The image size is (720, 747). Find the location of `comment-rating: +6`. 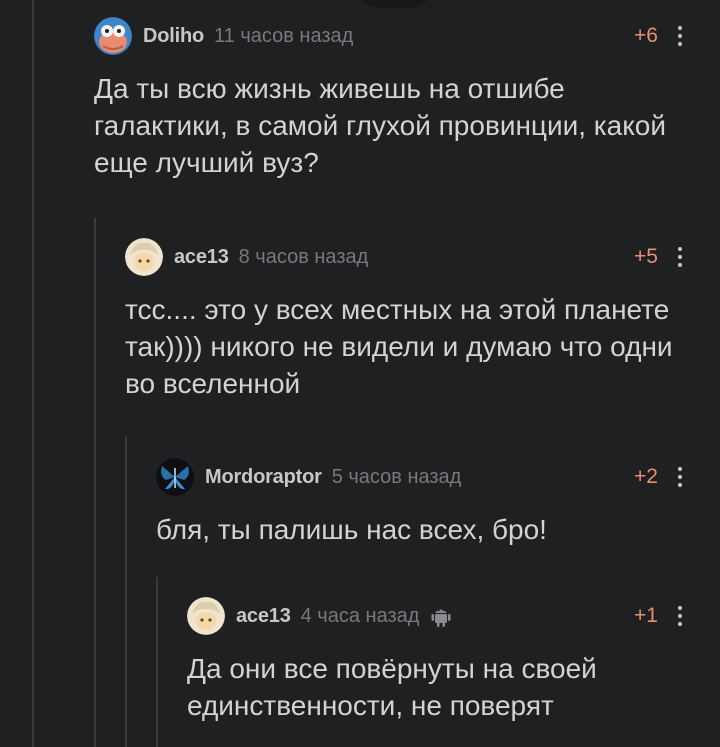

comment-rating: +6 is located at coordinates (646, 36).